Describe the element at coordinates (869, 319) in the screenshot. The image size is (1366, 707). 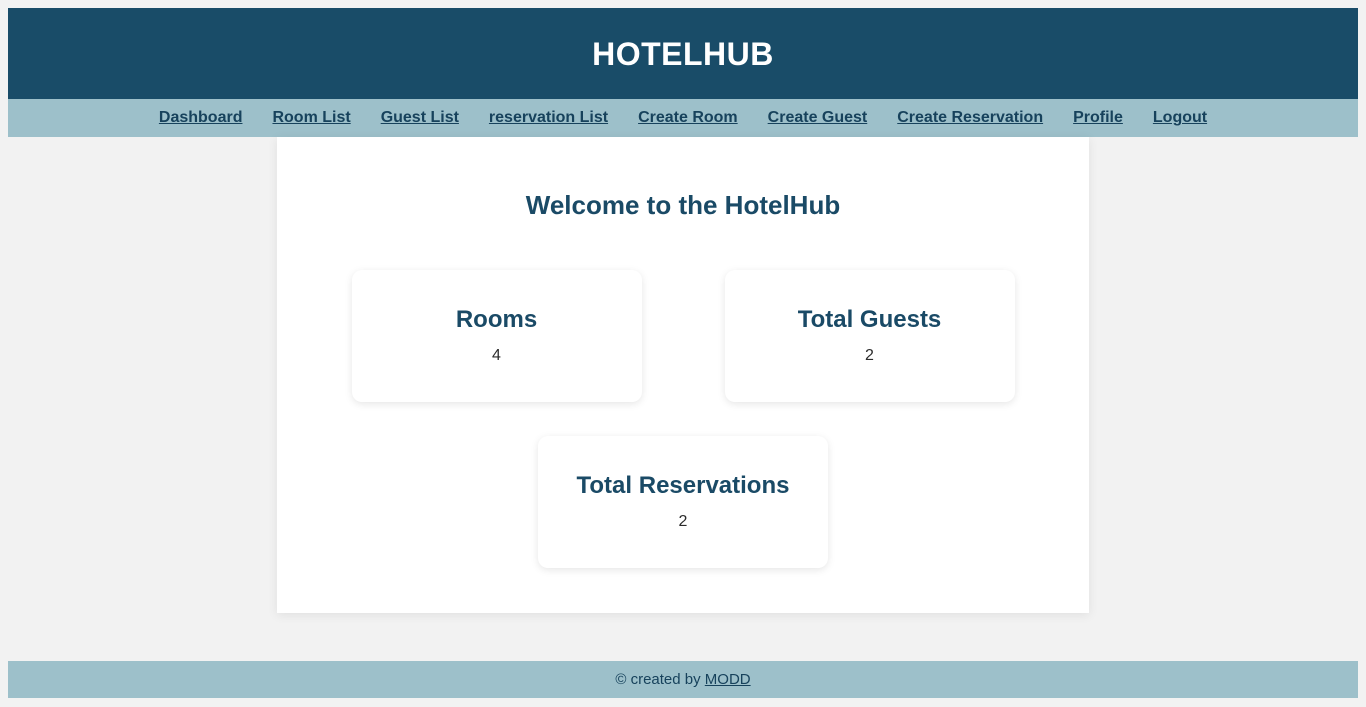
I see `stat-title-total-guests: Total Guests` at that location.